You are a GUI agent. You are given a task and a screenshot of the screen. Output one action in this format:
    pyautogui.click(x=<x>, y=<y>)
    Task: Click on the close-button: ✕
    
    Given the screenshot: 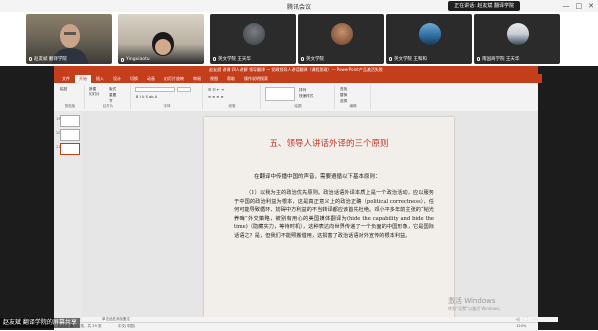 What is the action you would take?
    pyautogui.click(x=591, y=6)
    